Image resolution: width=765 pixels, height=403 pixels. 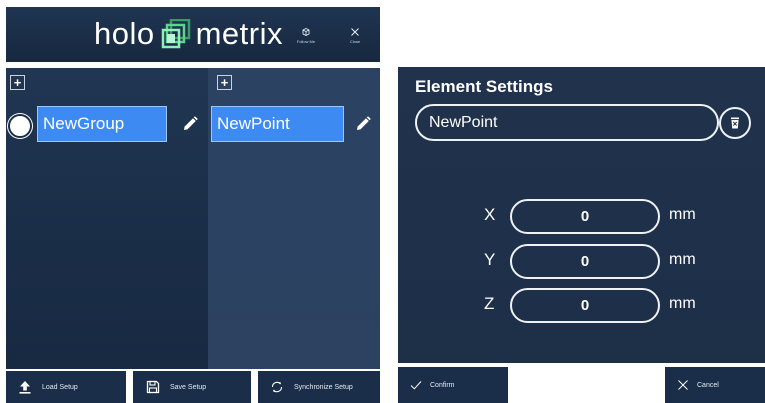 What do you see at coordinates (124, 33) in the screenshot?
I see `brand-text-left: holo` at bounding box center [124, 33].